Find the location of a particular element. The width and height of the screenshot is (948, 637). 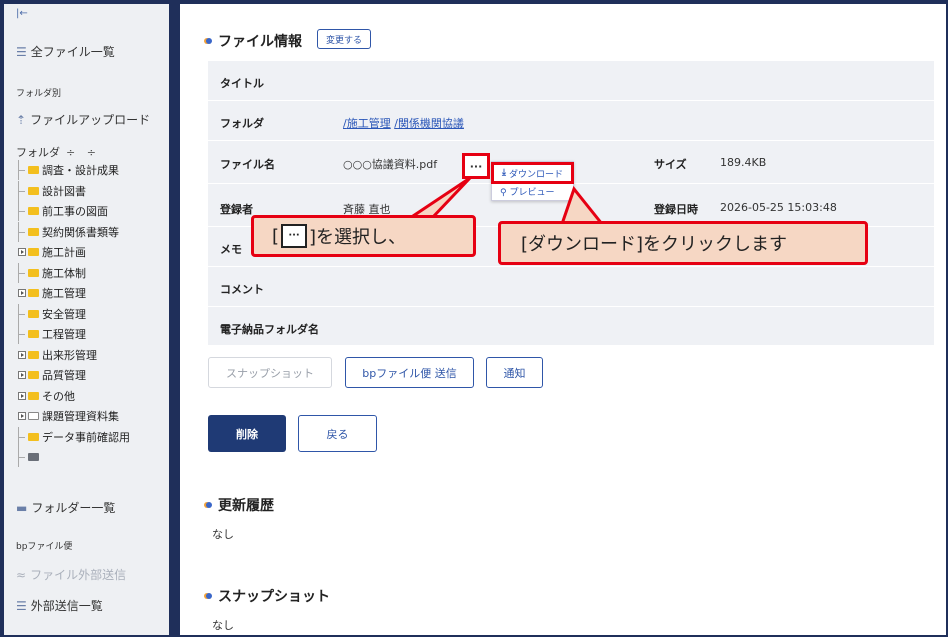

callout-select-dots: [ ··· ]を選択し、 is located at coordinates (363, 236).